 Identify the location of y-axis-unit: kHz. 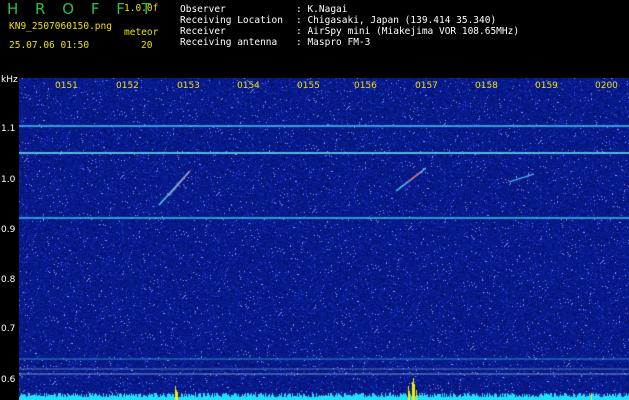
(9, 80).